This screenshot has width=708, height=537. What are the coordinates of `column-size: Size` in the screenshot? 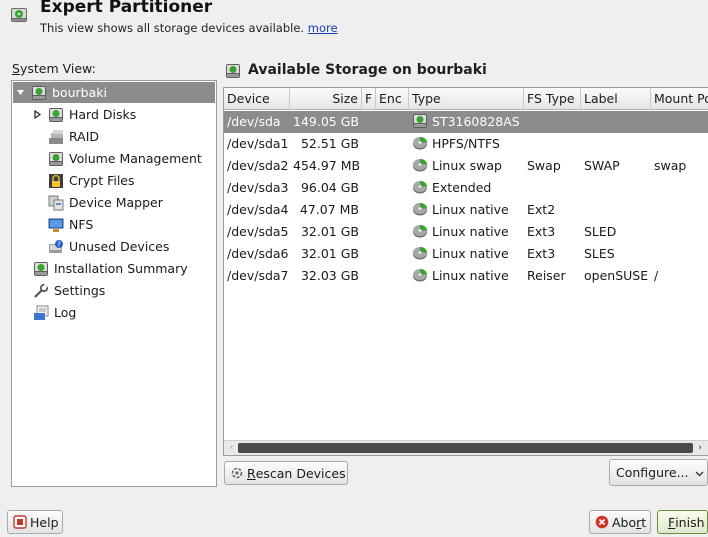 It's located at (326, 99).